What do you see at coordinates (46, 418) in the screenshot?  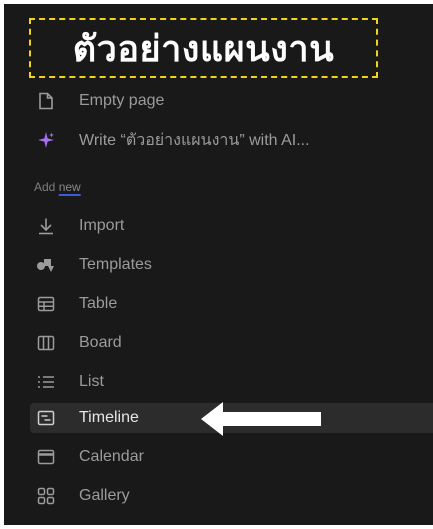 I see `timeline-icon` at bounding box center [46, 418].